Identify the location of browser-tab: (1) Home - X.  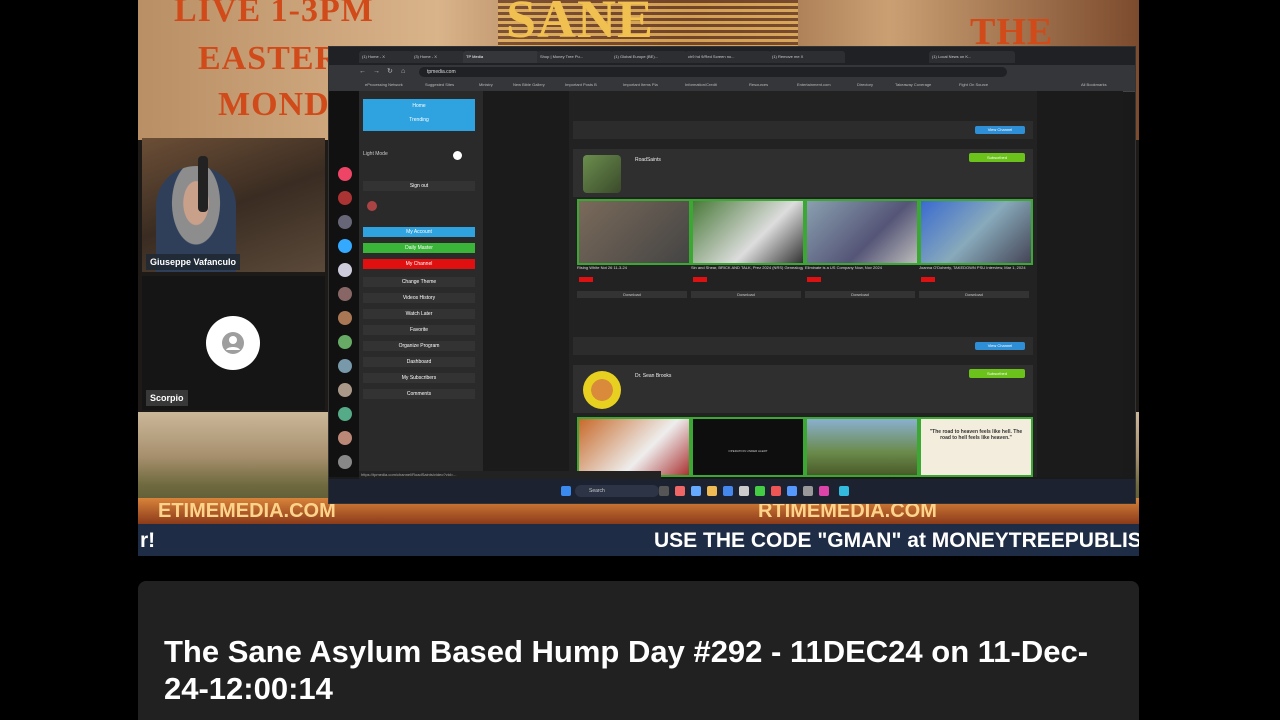
(386, 57).